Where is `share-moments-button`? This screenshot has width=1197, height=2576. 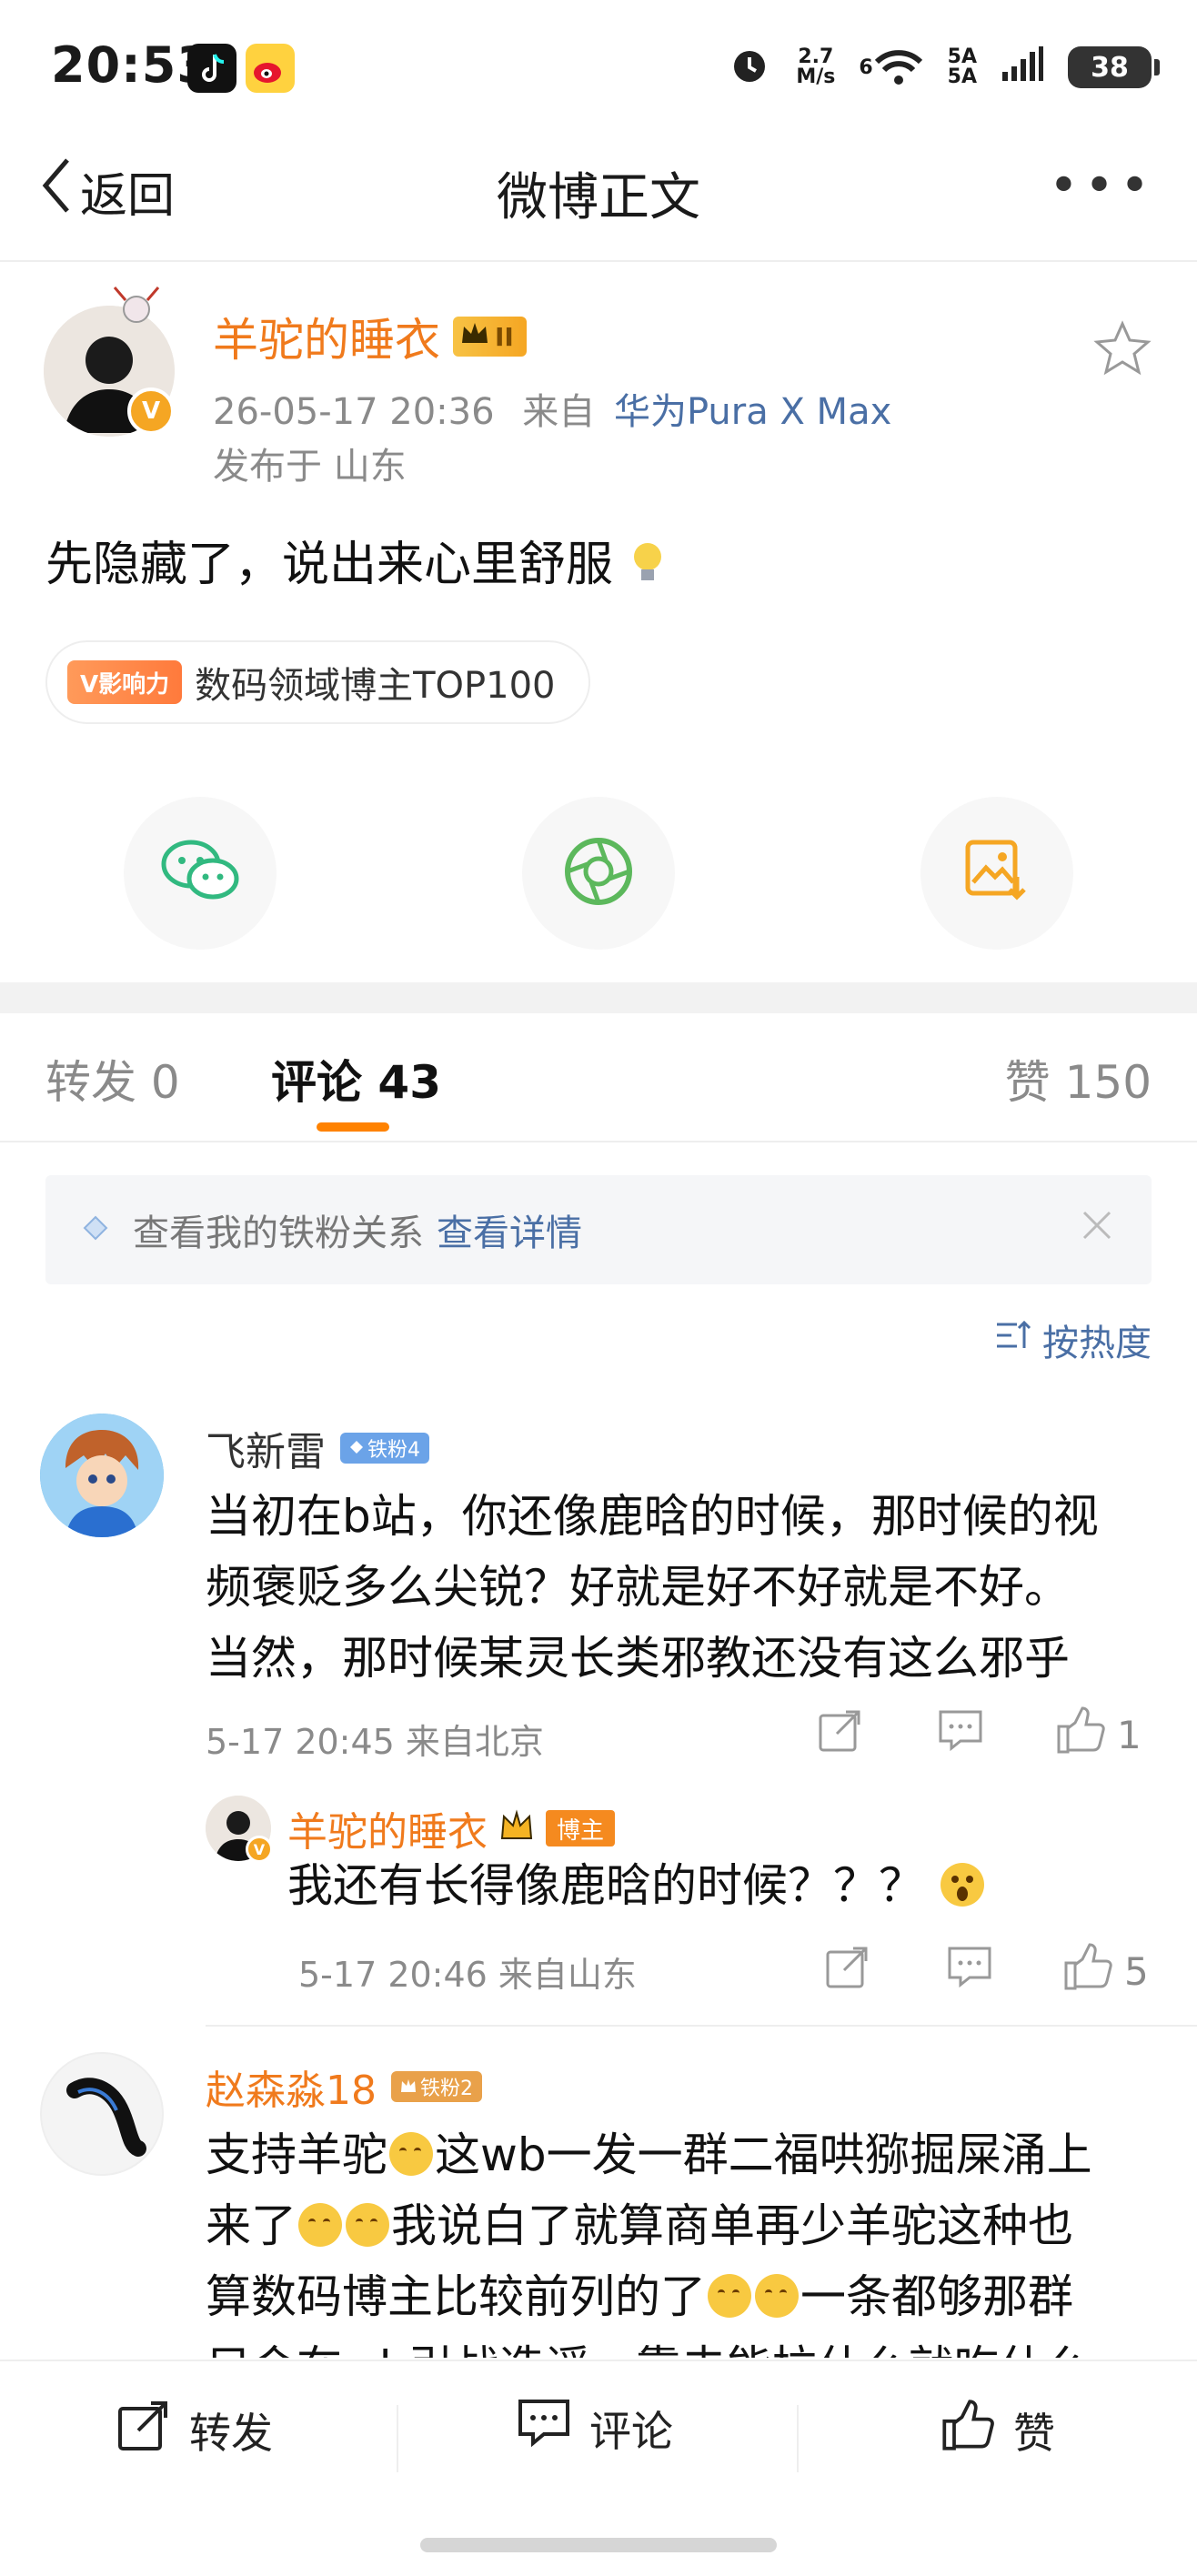
share-moments-button is located at coordinates (598, 873).